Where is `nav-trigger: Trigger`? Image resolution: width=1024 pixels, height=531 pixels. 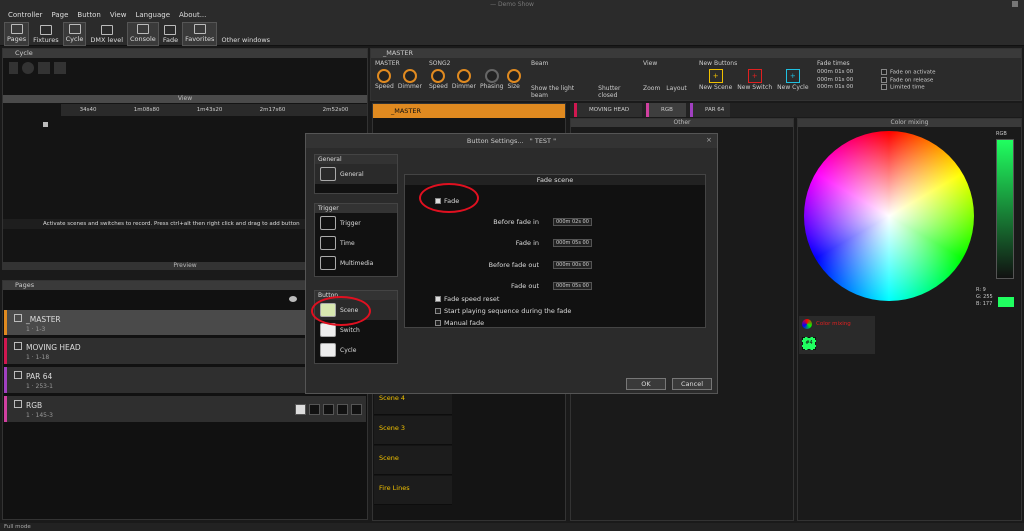 nav-trigger: Trigger is located at coordinates (356, 223).